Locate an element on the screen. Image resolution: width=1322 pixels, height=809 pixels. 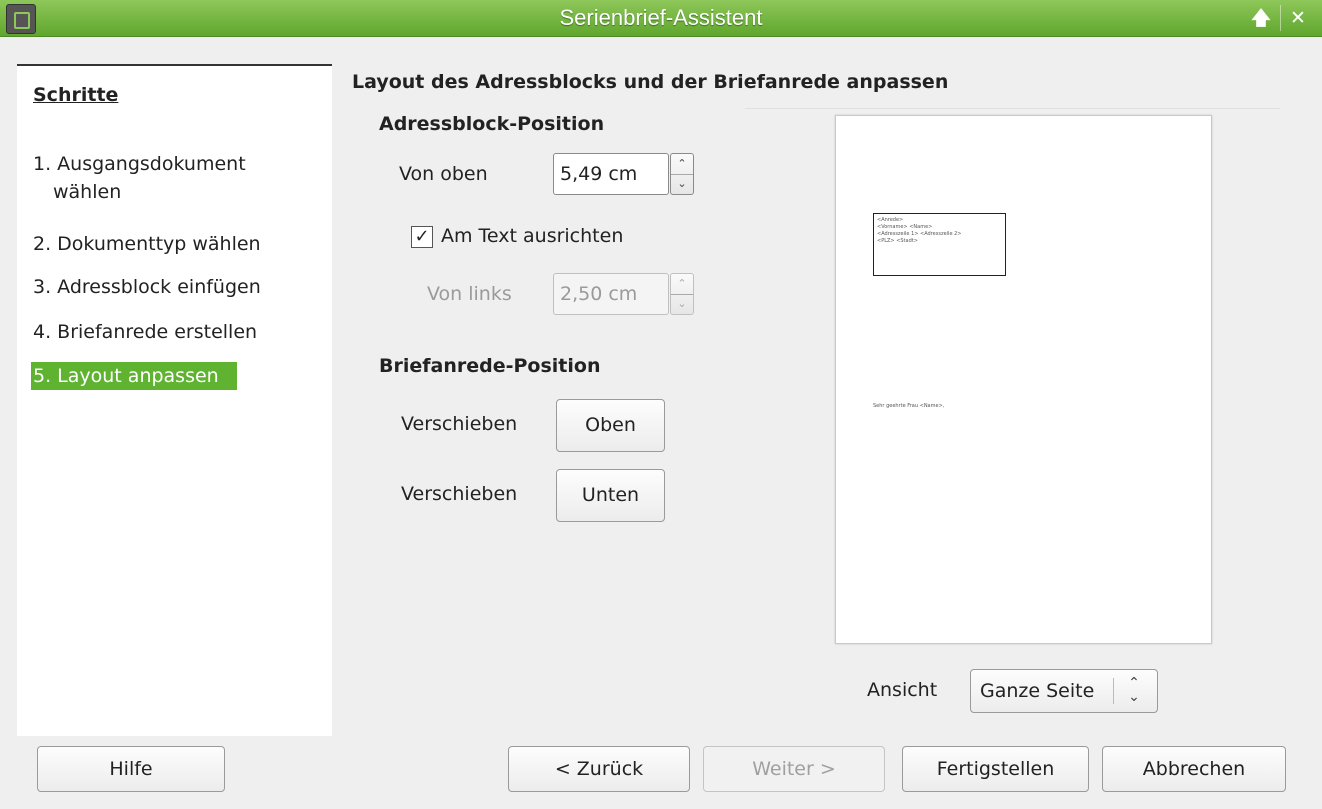
close-icon: ✕ is located at coordinates (1297, 18).